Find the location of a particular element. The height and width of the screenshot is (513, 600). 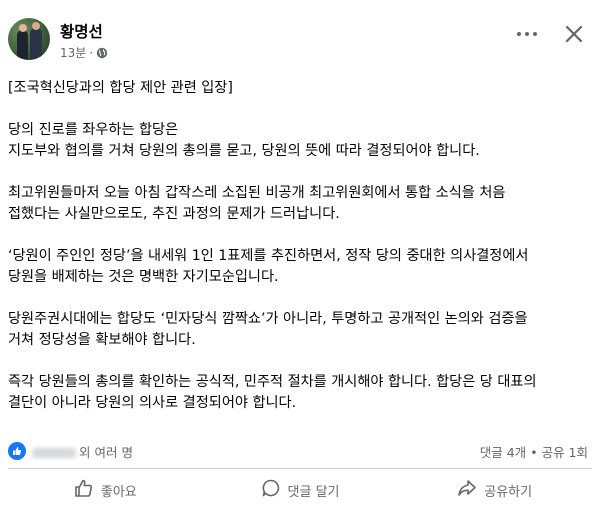

close-icon is located at coordinates (574, 34).